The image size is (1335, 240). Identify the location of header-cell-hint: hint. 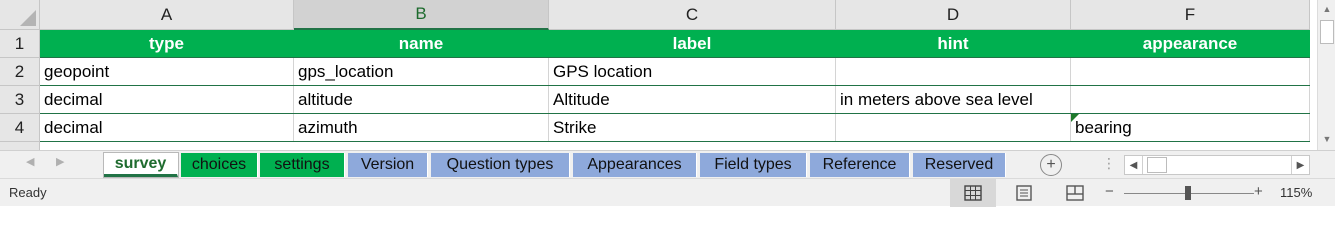
(953, 44).